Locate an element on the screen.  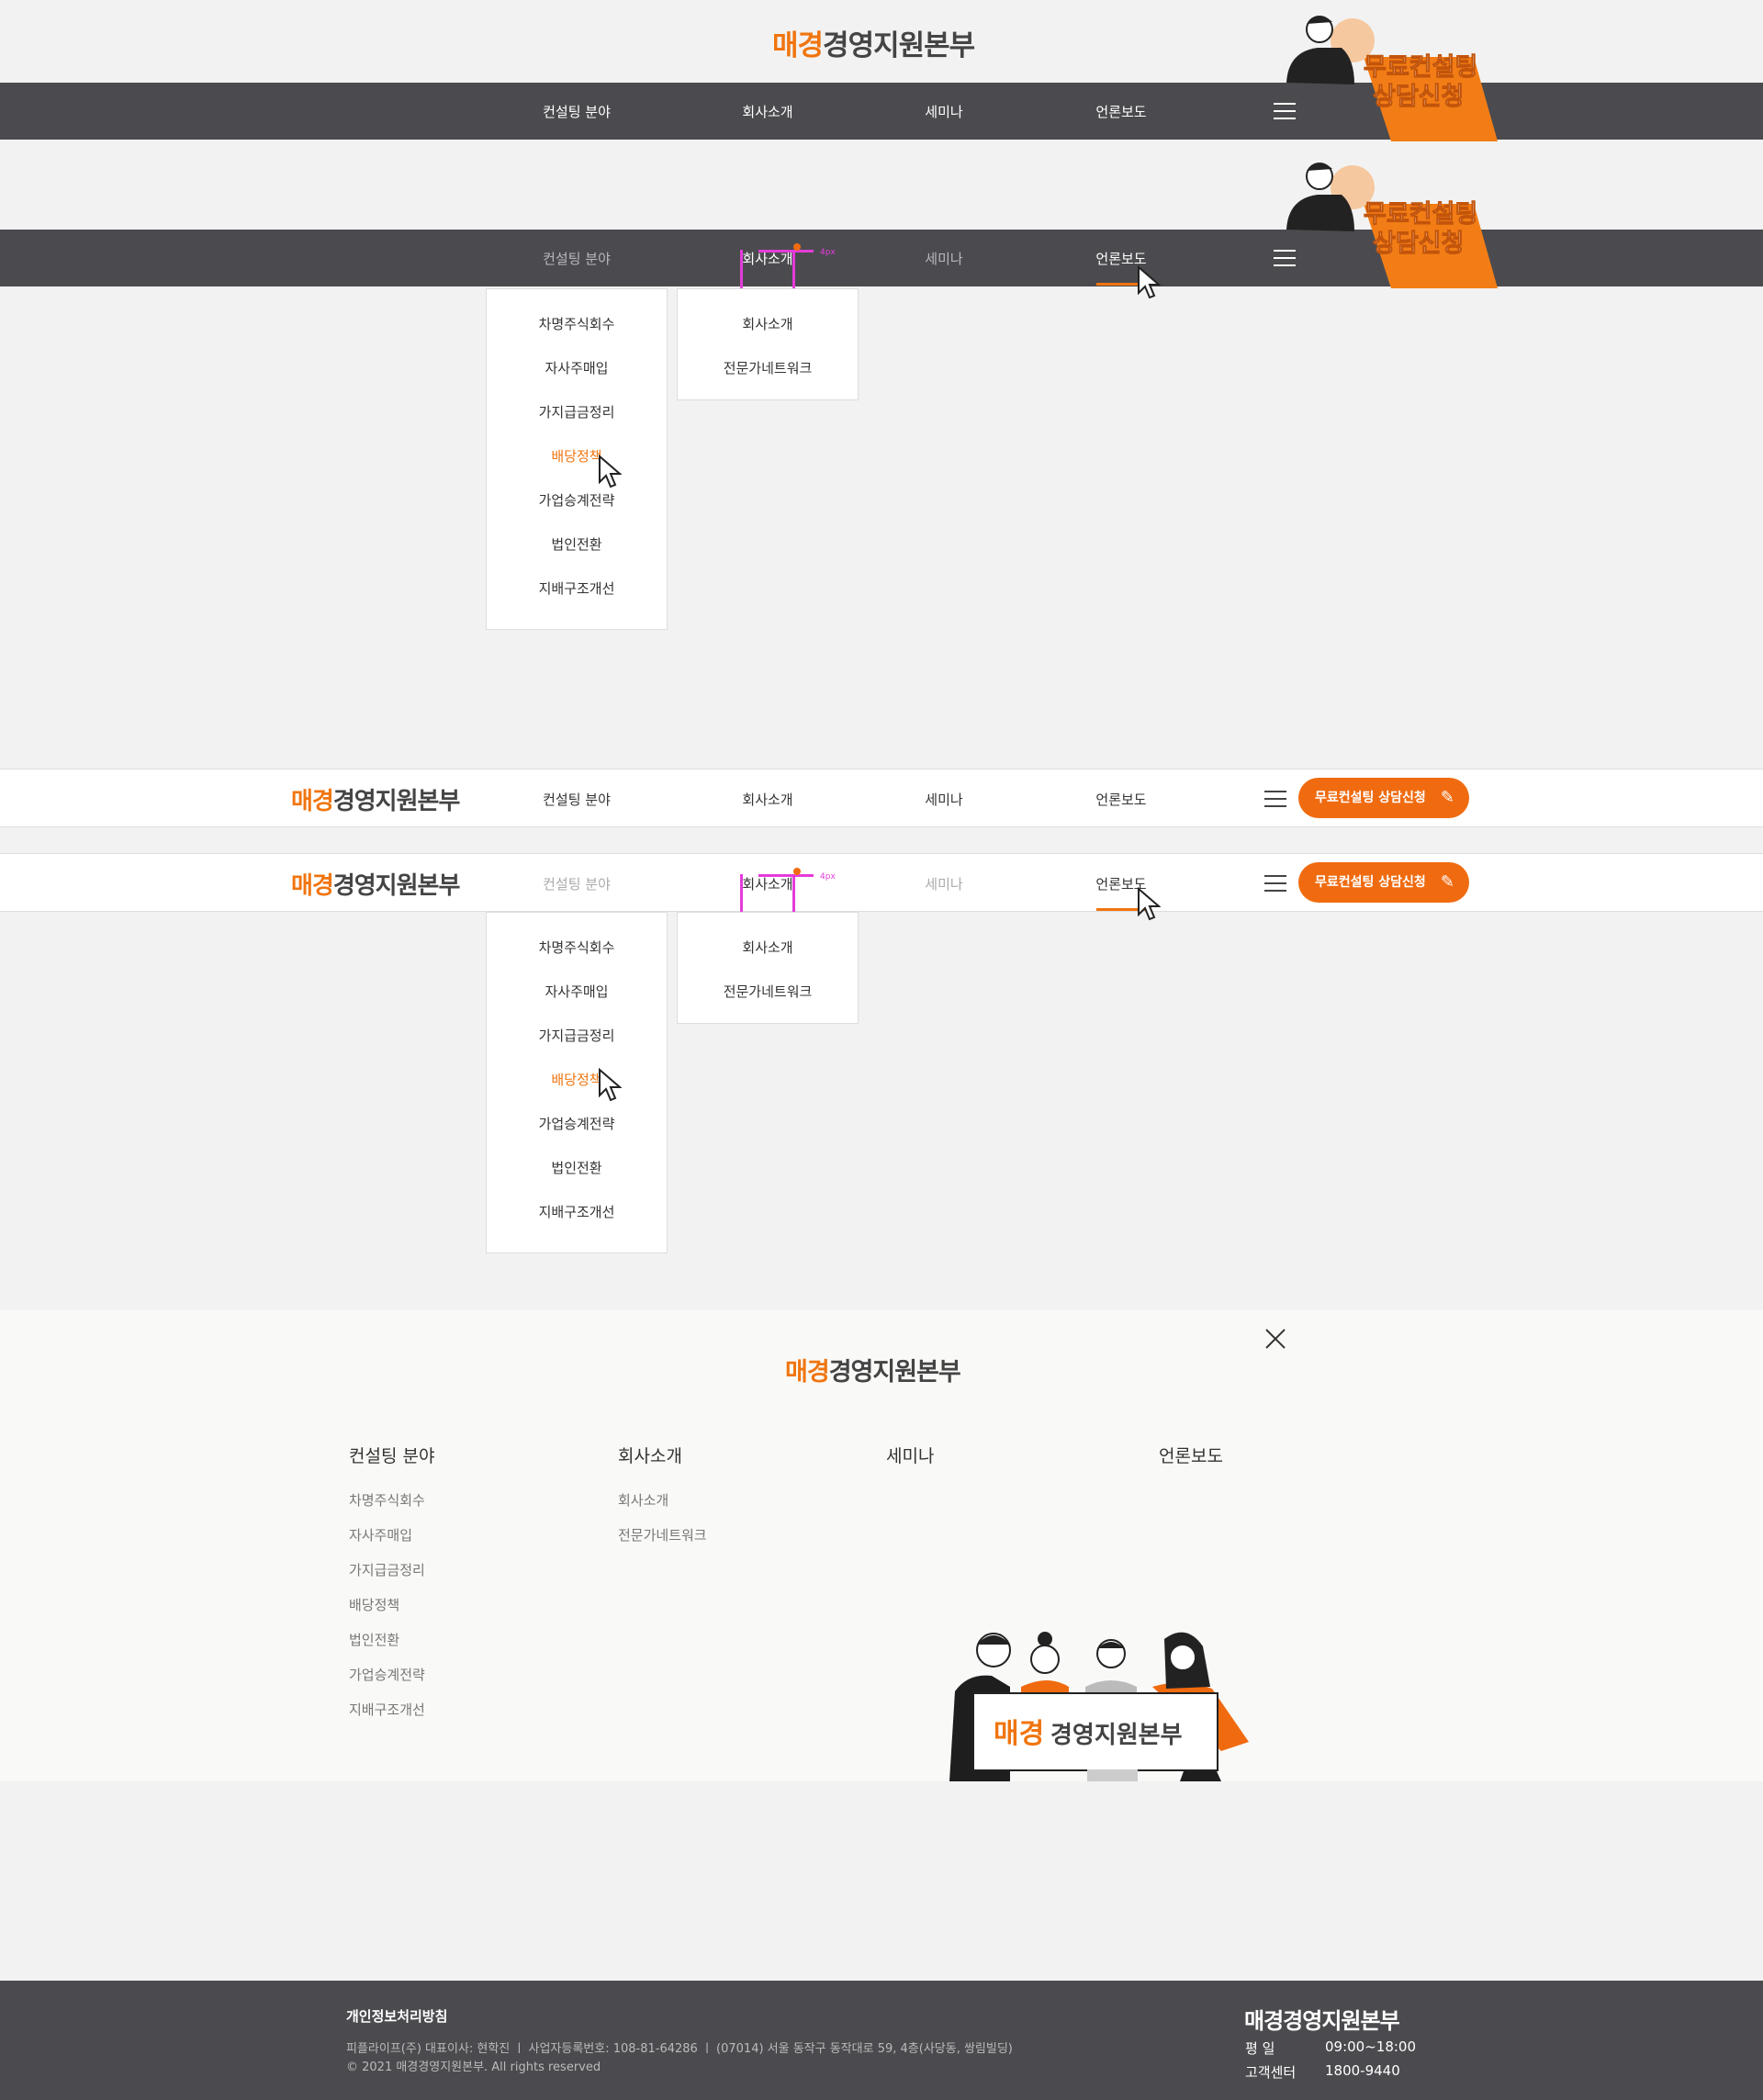
sitemap-link: 가지급금정리 is located at coordinates (387, 1569).